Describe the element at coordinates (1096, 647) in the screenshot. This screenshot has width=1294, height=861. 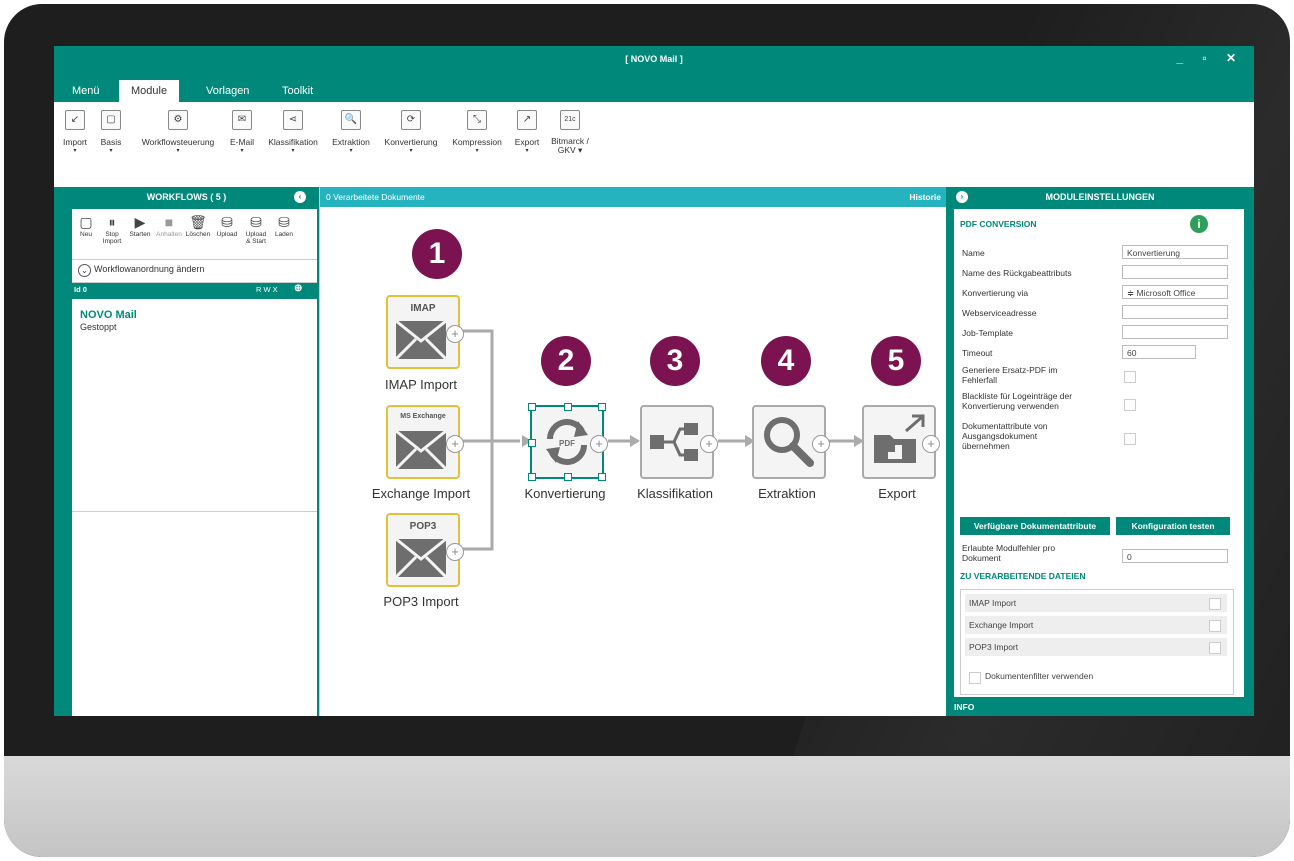
I see `file-row: POP3 Import` at that location.